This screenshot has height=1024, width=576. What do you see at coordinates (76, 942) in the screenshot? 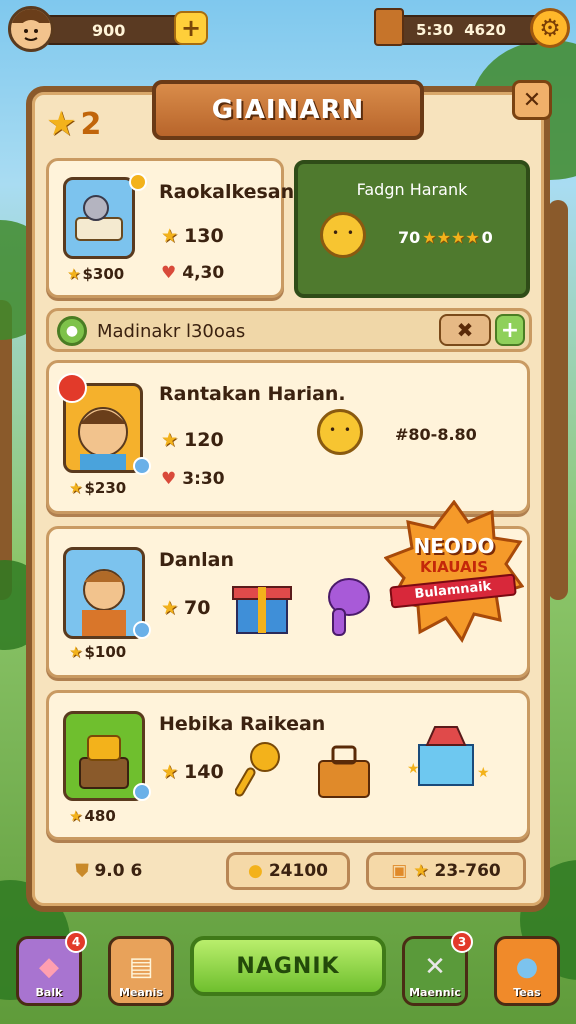
I see `notification-badge: 4` at bounding box center [76, 942].